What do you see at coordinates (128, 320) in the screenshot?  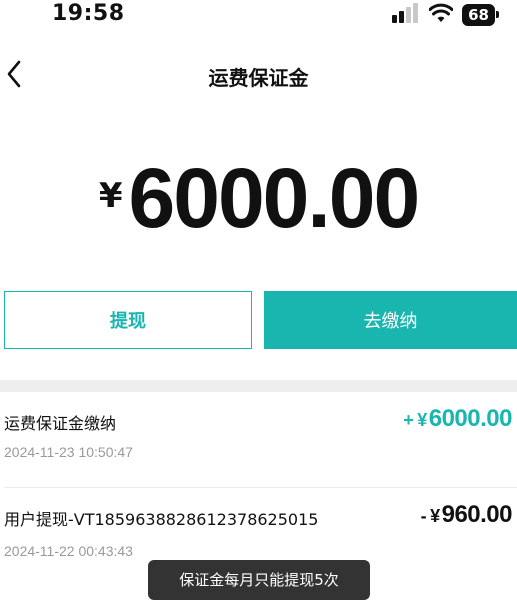 I see `withdraw-button: 提现` at bounding box center [128, 320].